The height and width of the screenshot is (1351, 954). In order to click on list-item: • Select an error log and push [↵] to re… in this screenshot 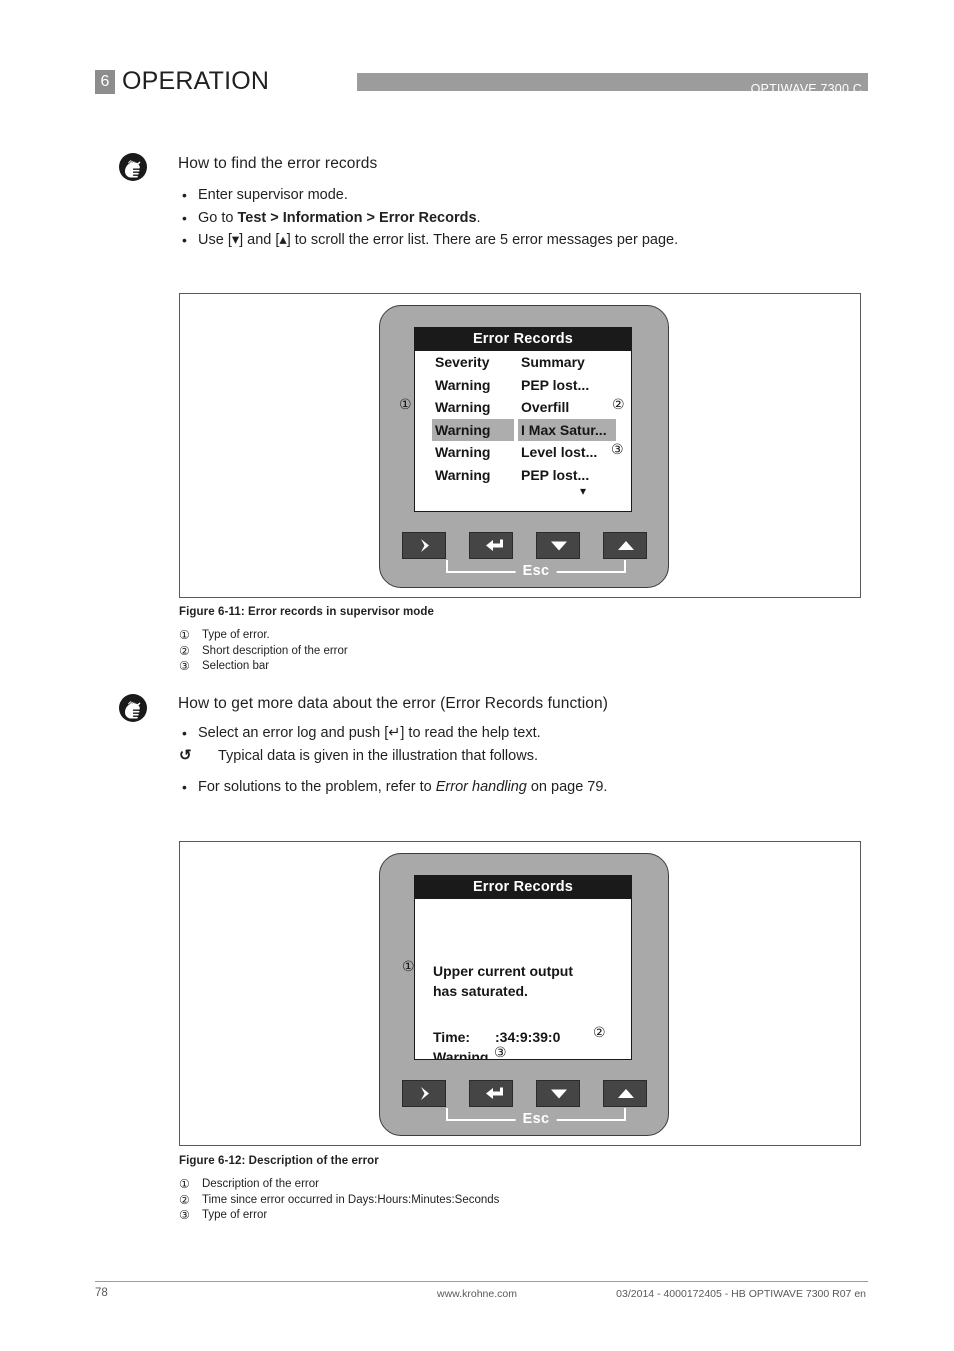, I will do `click(392, 733)`.